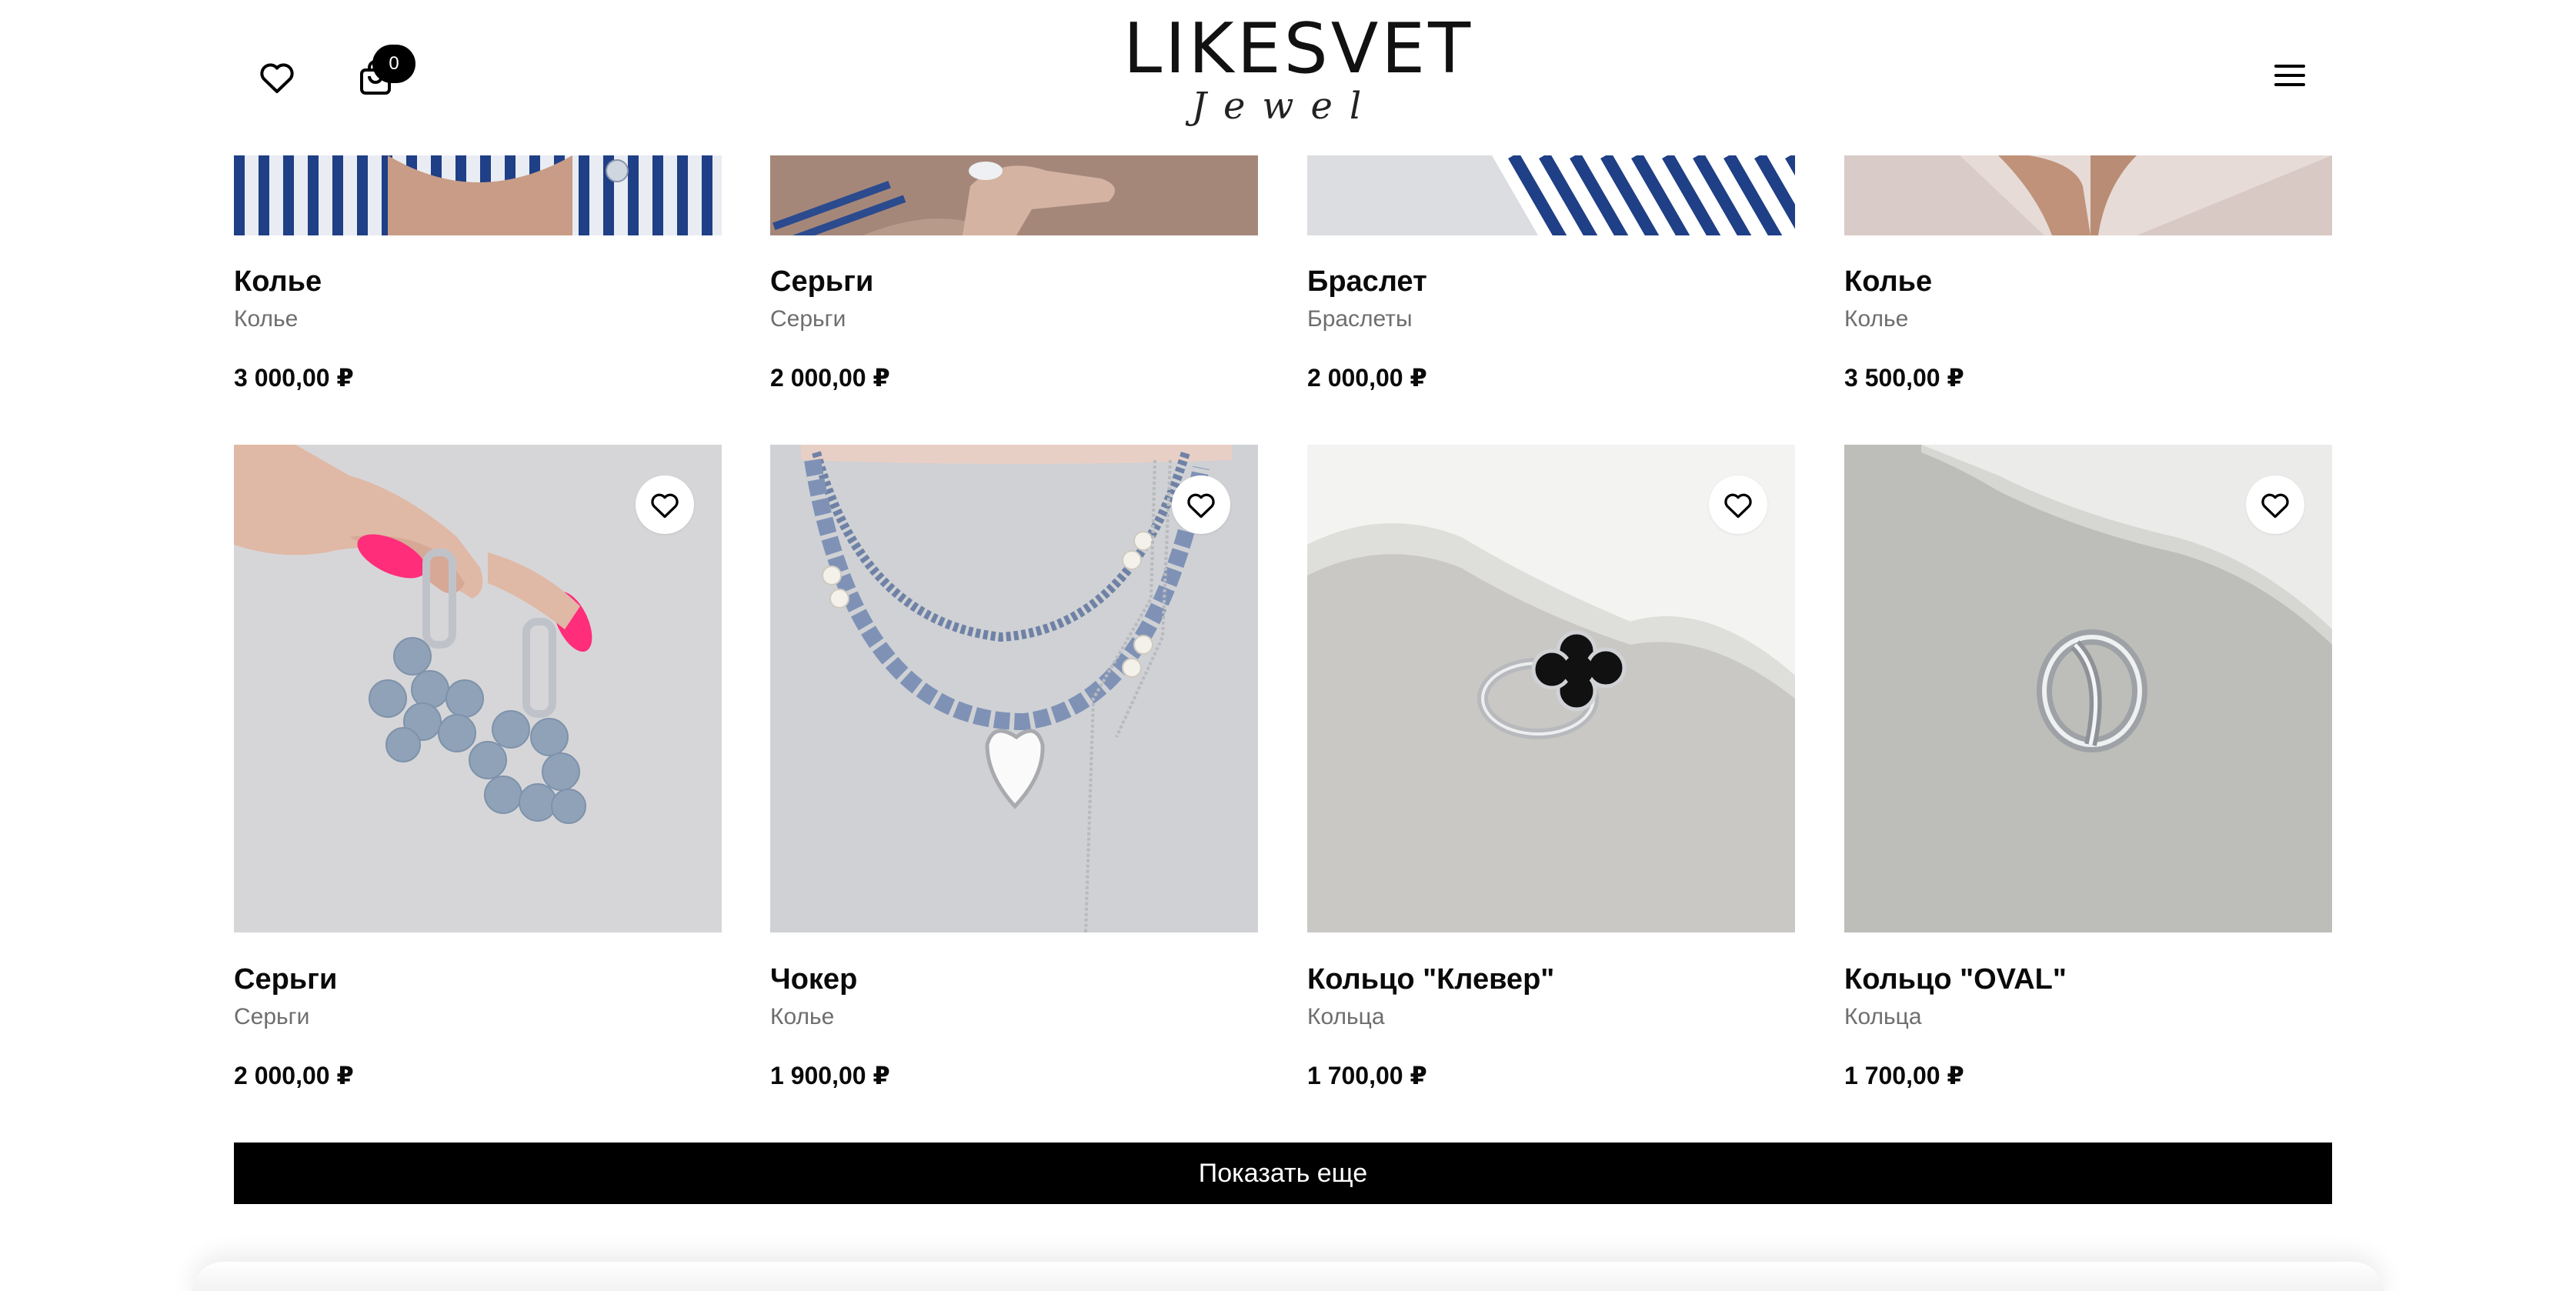 The width and height of the screenshot is (2576, 1291). Describe the element at coordinates (1904, 378) in the screenshot. I see `product-price: 3 500,00 ₽` at that location.